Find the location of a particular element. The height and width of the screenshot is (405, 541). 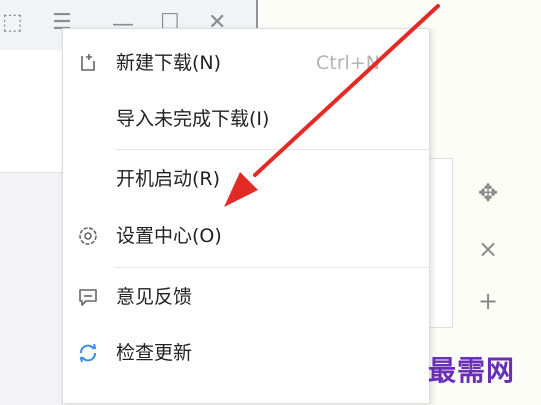

menu-item-shortcut: Ctrl+N is located at coordinates (348, 63).